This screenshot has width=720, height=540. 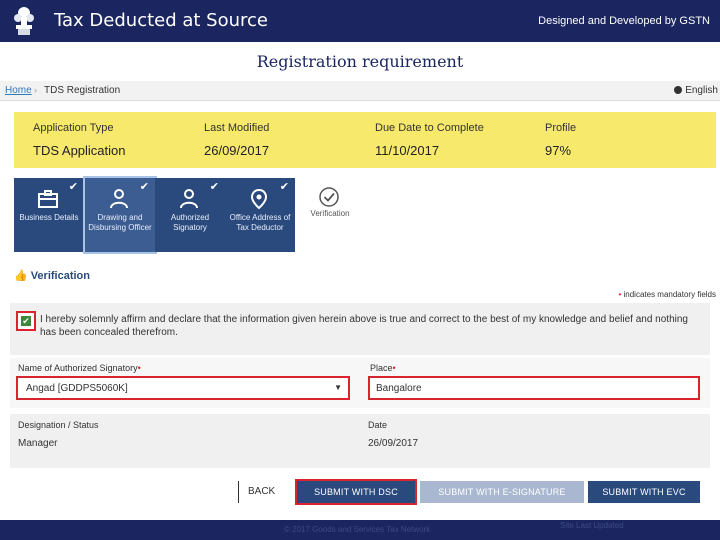 What do you see at coordinates (259, 199) in the screenshot?
I see `location-pin-icon` at bounding box center [259, 199].